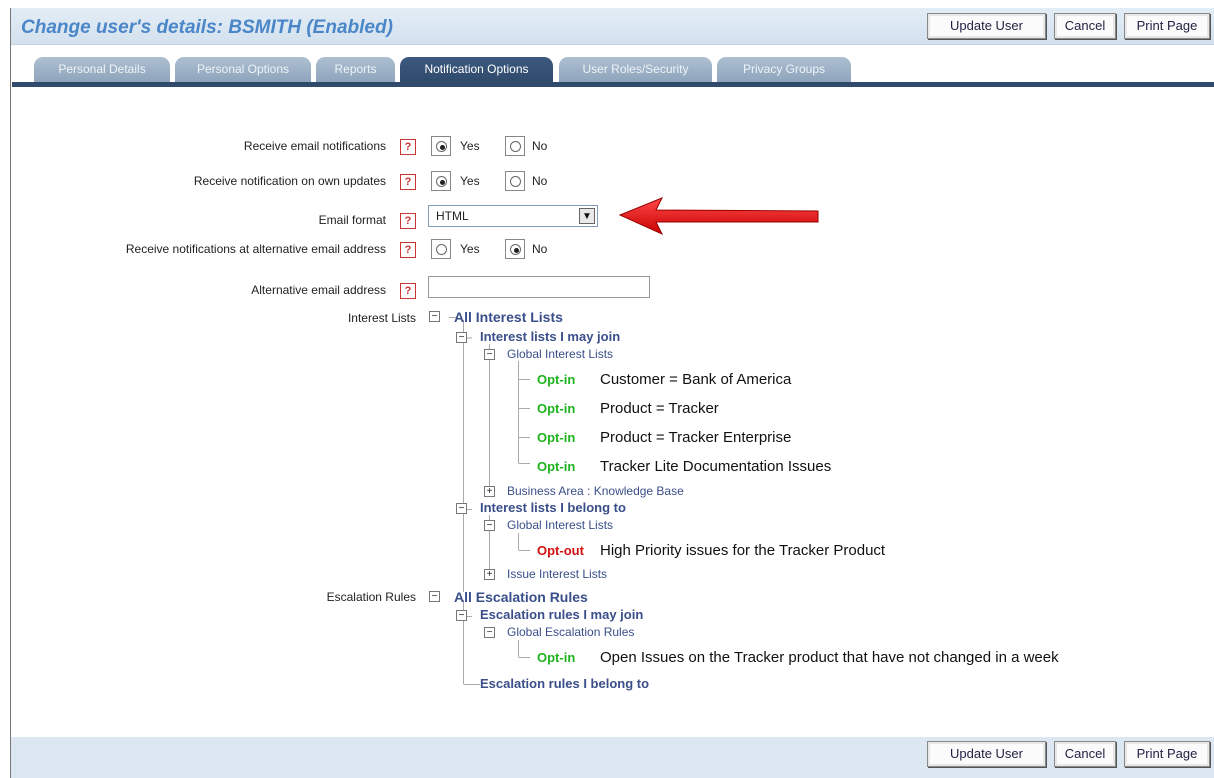 The image size is (1214, 778). I want to click on tree-node-issue-interest-lists: Issue Interest Lists, so click(557, 574).